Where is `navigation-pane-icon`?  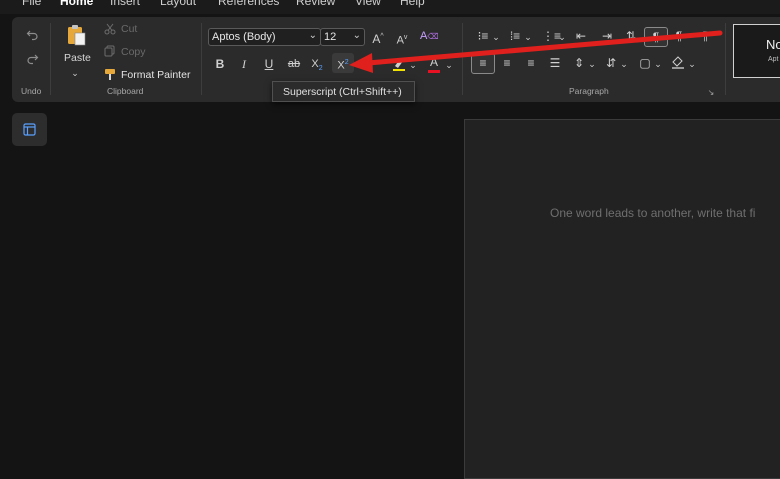
navigation-pane-icon is located at coordinates (29, 129).